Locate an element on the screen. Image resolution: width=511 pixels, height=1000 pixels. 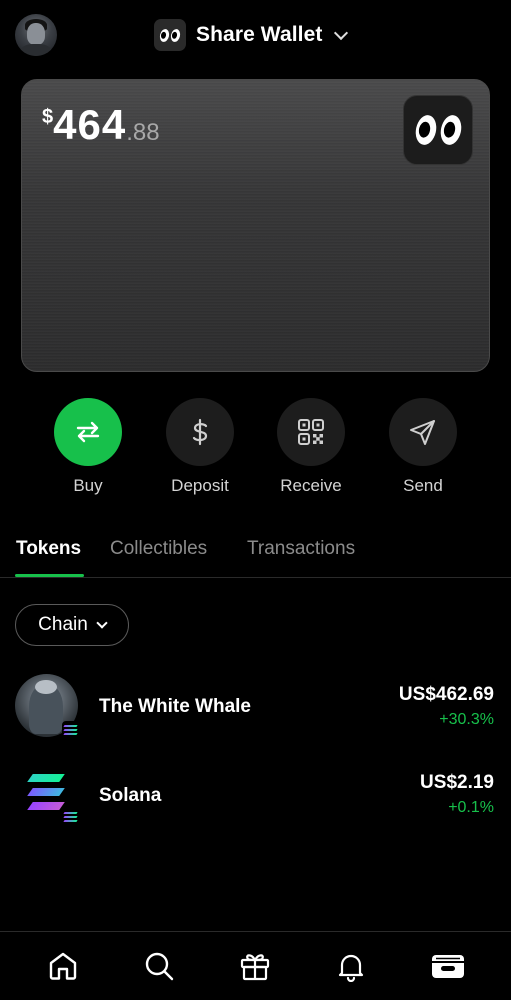
asset-tabs: Tokens Collectibles Transactions is located at coordinates (255, 554).